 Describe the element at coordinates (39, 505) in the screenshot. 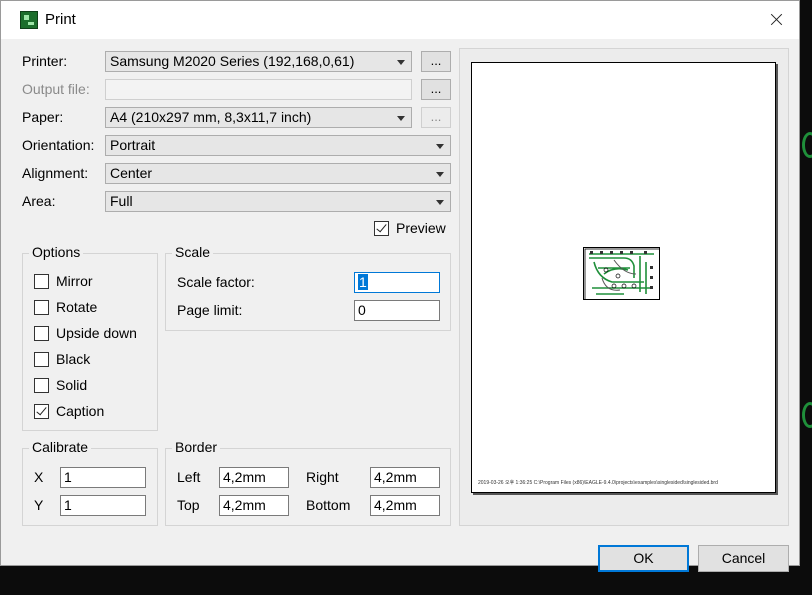

I see `calibrate-y-label: Y` at that location.